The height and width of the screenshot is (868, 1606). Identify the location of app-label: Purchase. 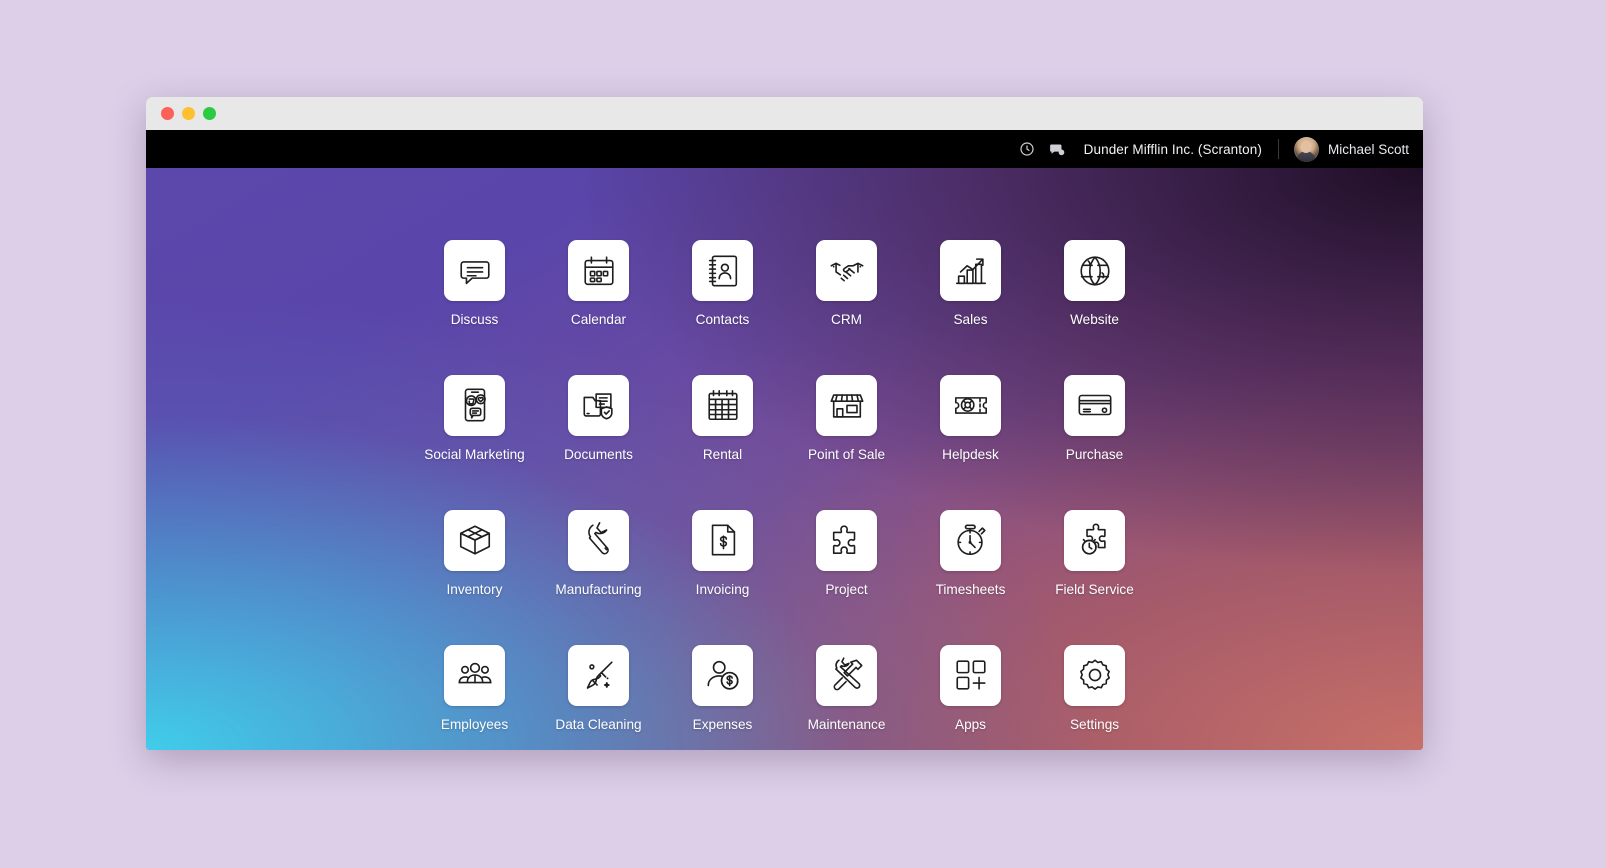
(1094, 454).